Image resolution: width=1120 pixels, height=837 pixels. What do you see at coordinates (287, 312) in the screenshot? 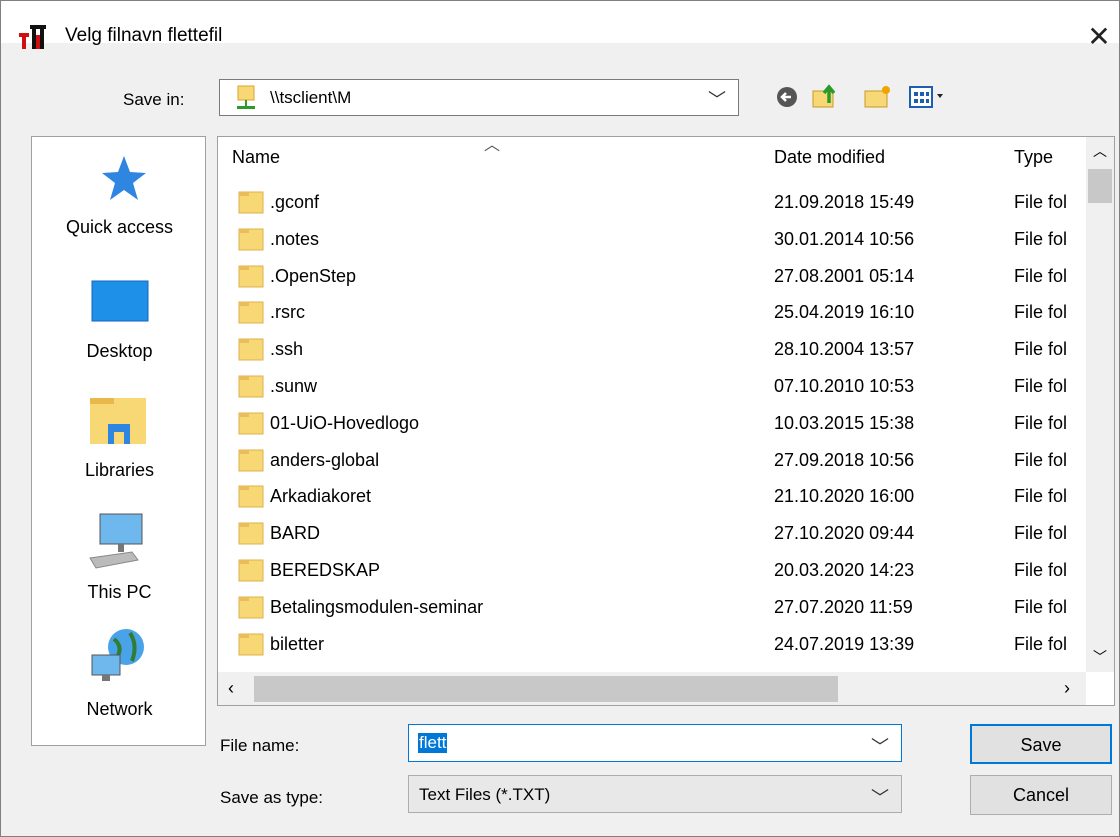
I see `file-name: .rsrc` at bounding box center [287, 312].